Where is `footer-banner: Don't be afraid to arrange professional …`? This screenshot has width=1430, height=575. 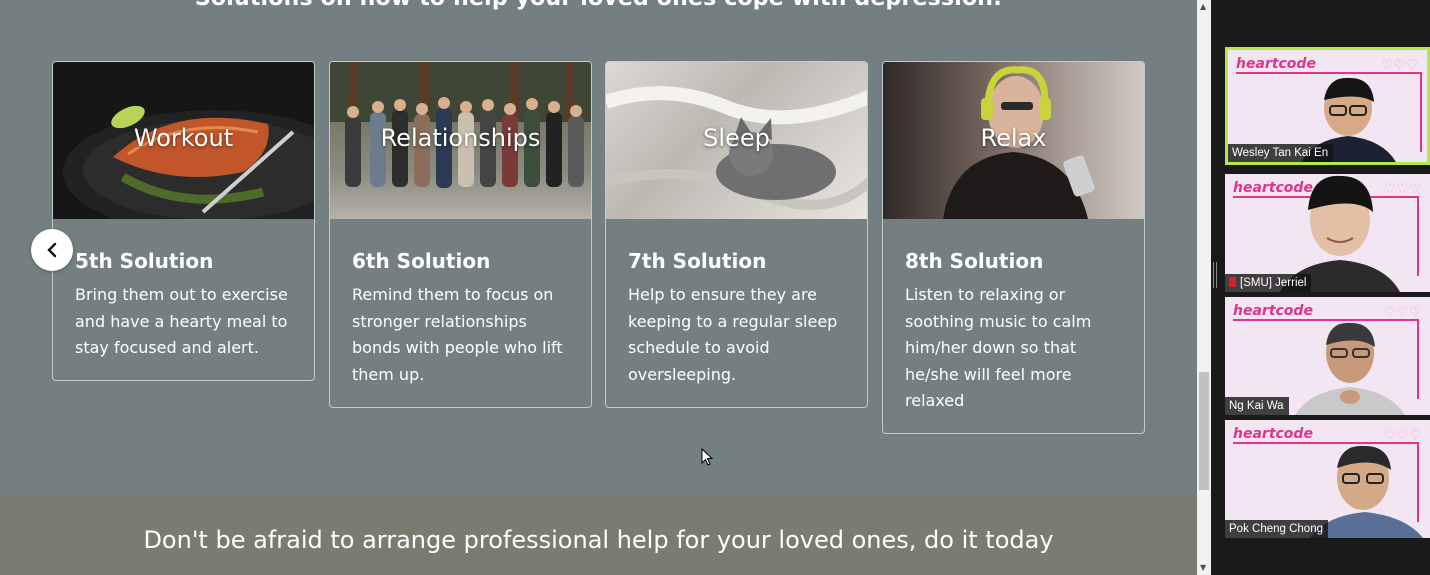
footer-banner: Don't be afraid to arrange professional … is located at coordinates (598, 535).